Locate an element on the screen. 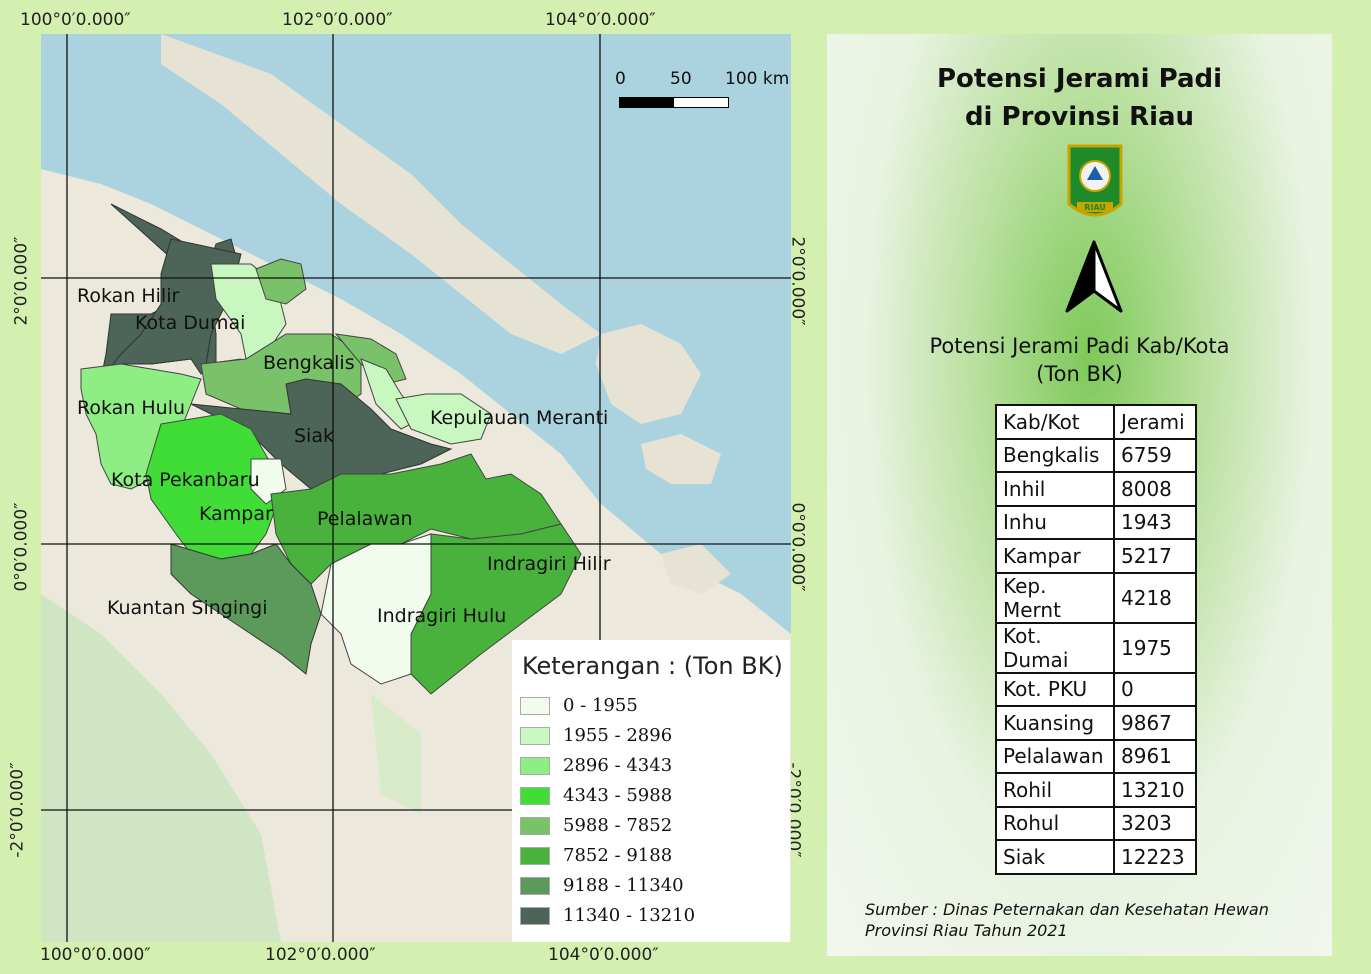  table-header-row: Kab/Kot Jerami is located at coordinates (1096, 422).